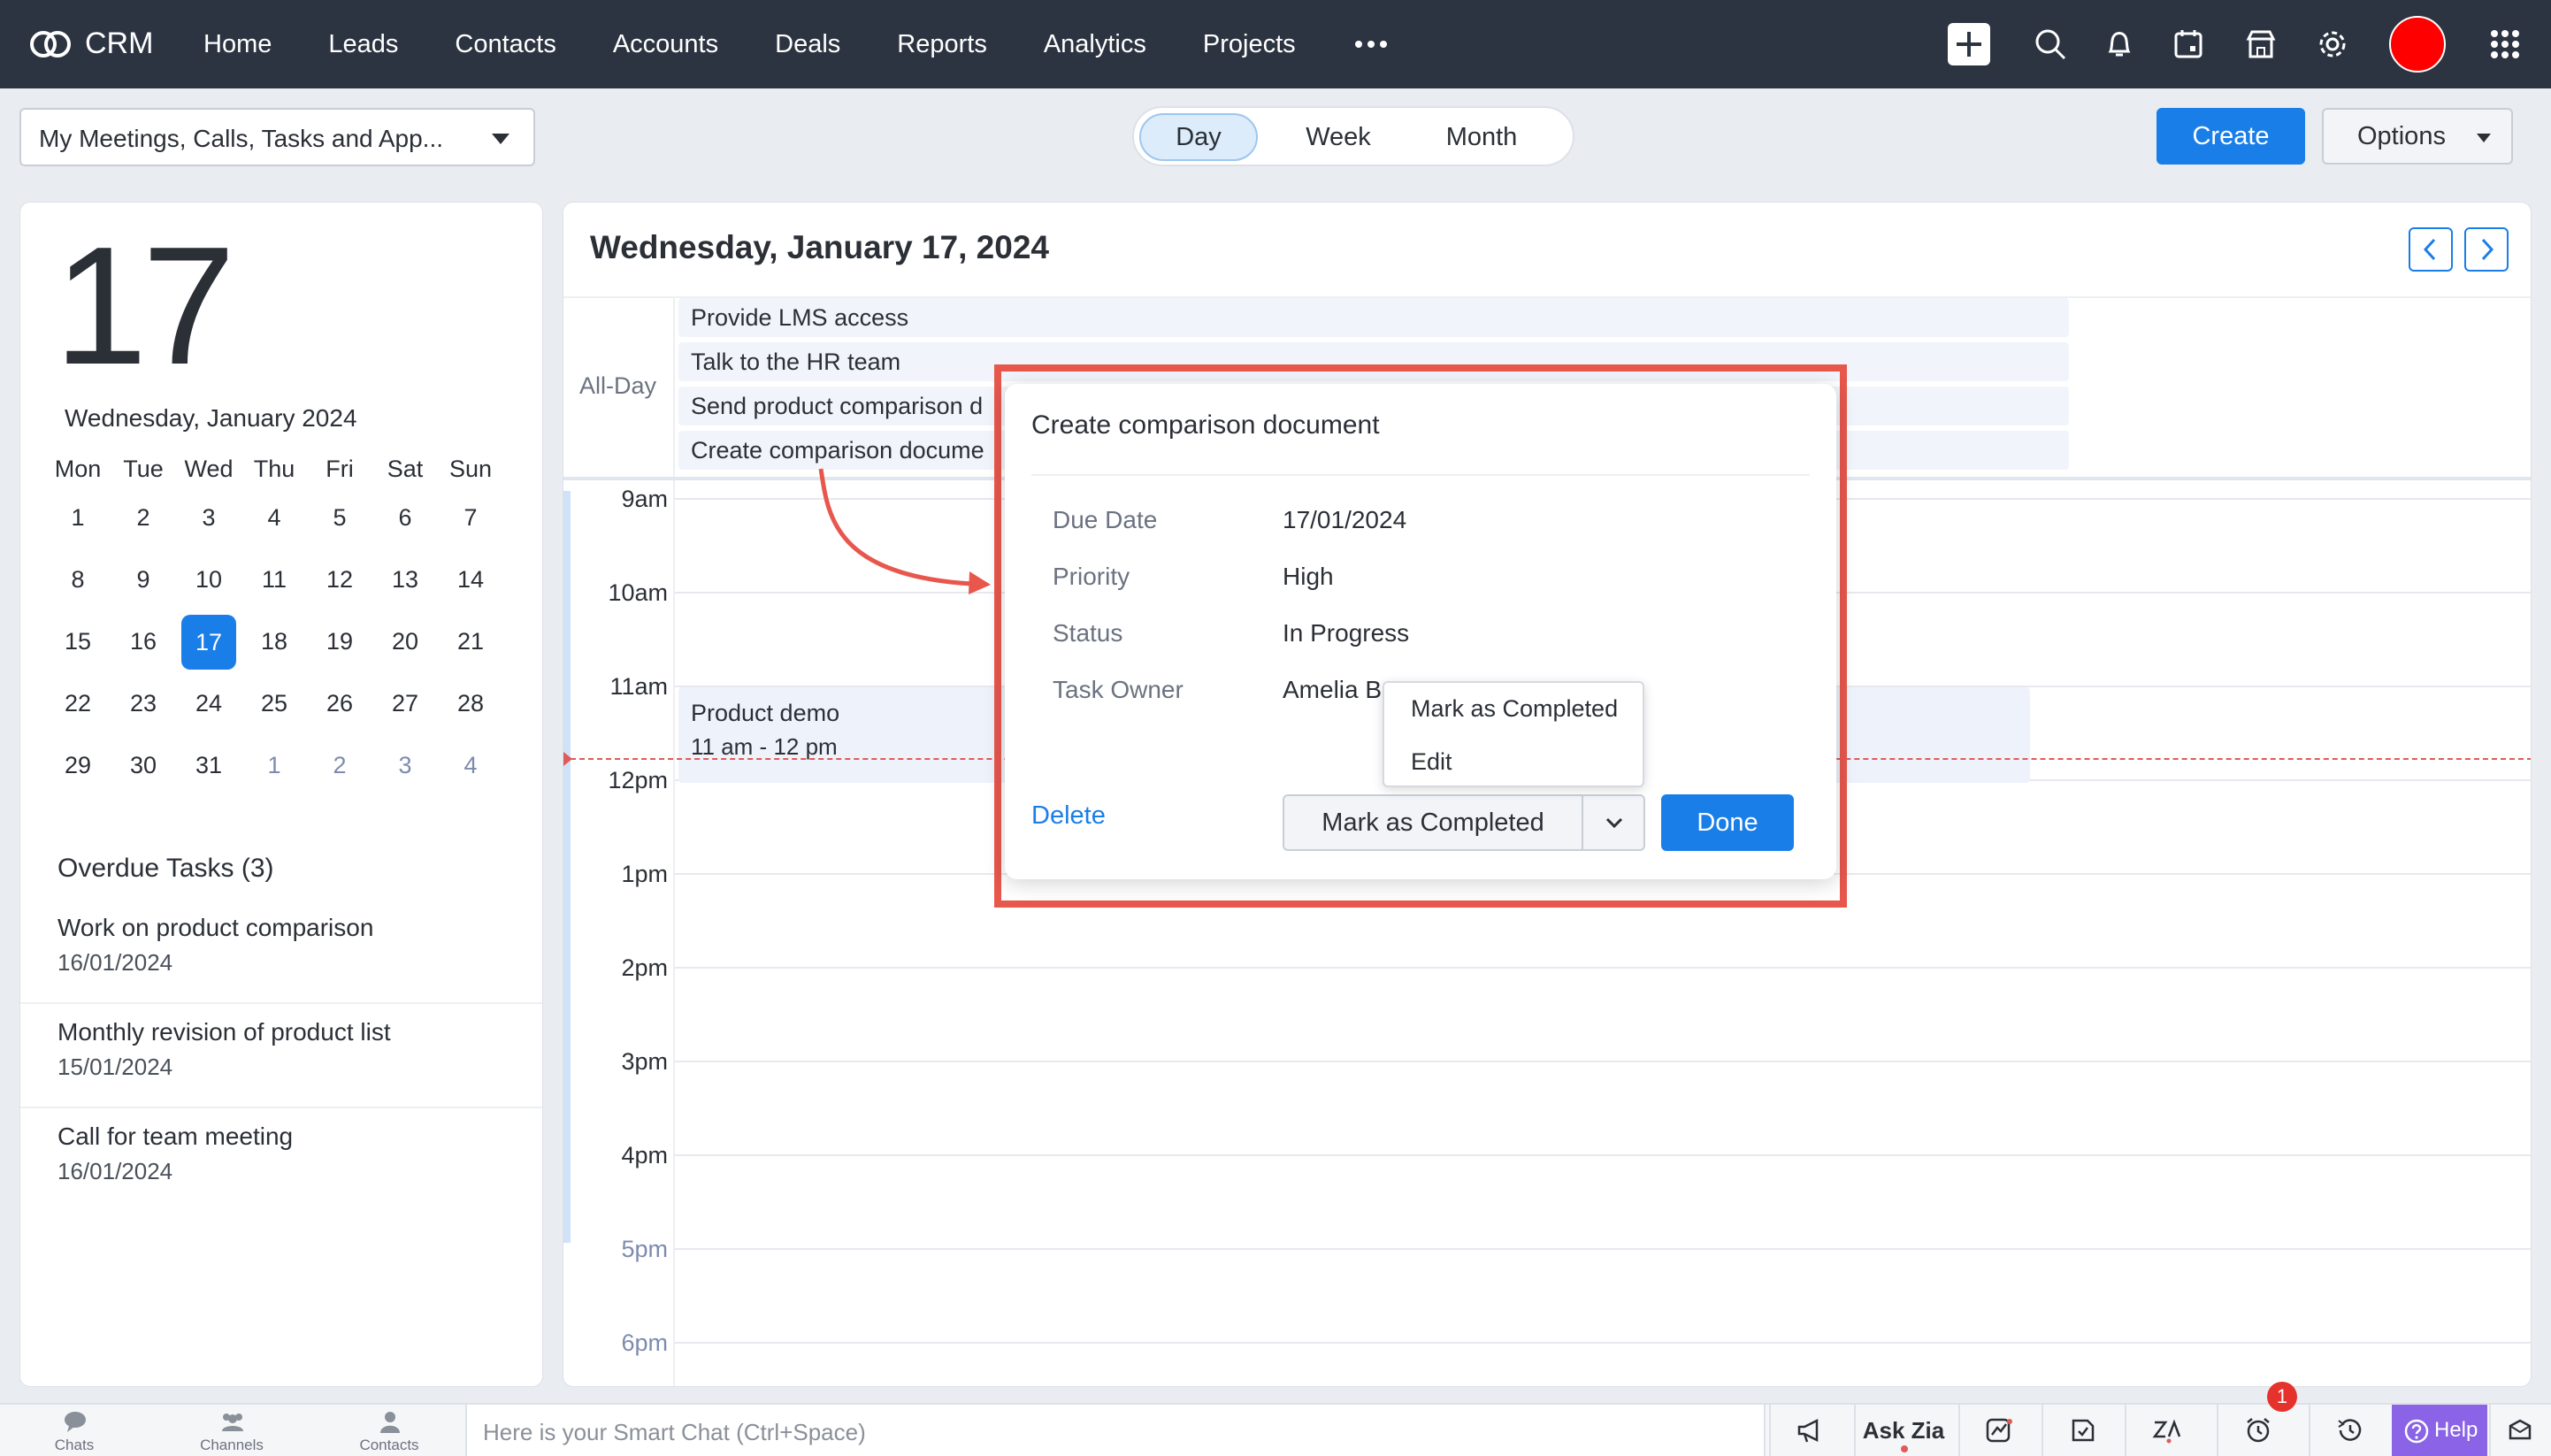 The height and width of the screenshot is (1456, 2551). Describe the element at coordinates (405, 641) in the screenshot. I see `calendar-day: 20` at that location.